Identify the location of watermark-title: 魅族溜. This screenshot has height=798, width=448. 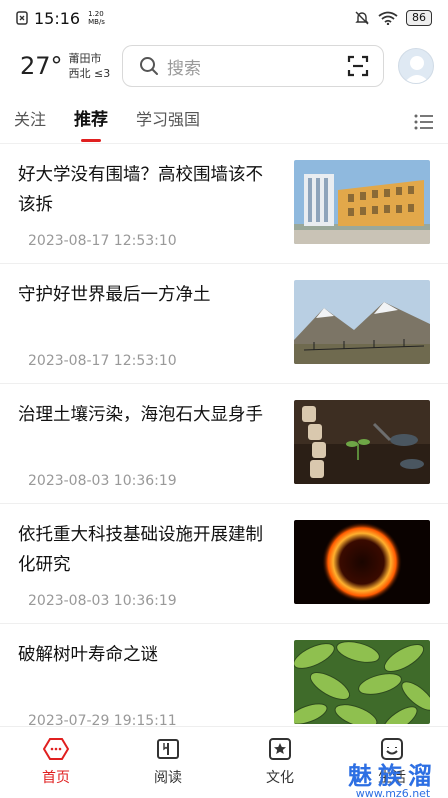
(393, 776).